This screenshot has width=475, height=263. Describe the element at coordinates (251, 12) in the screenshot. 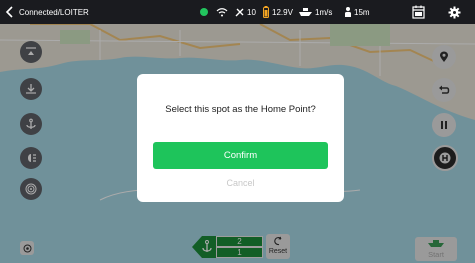

I see `satellite-count: 10` at that location.